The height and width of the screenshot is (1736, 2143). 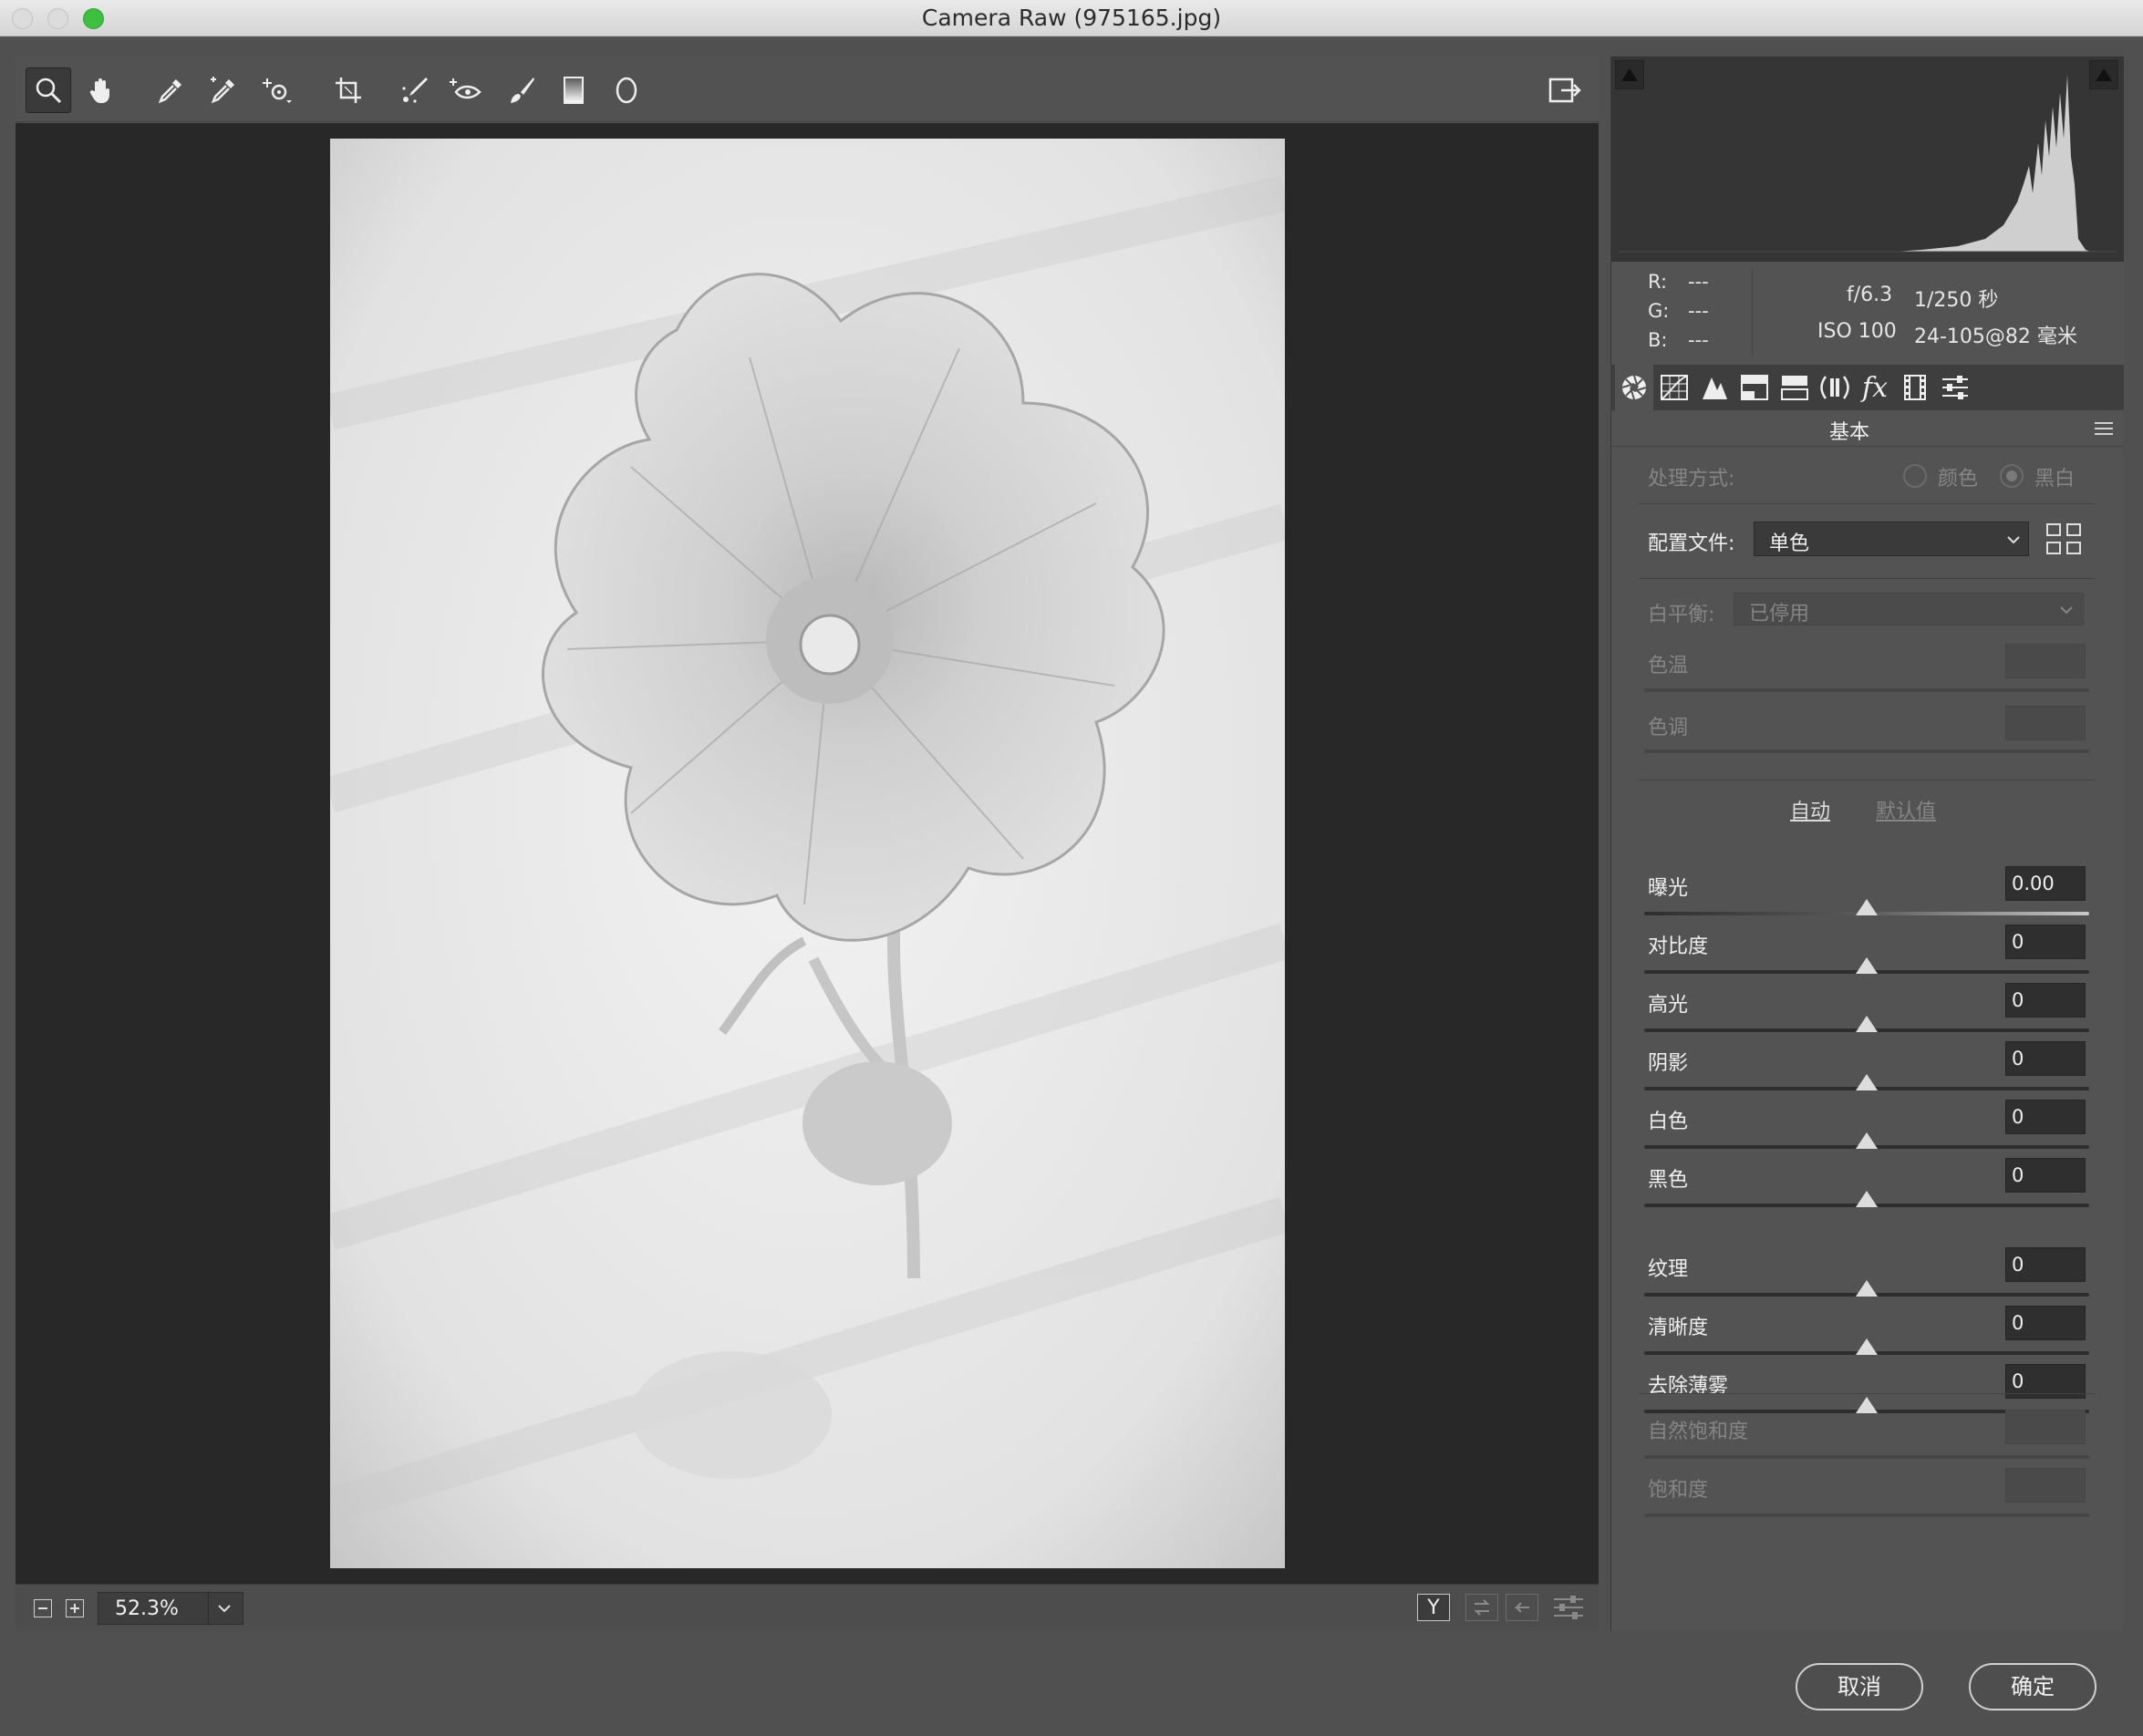 I want to click on radial-filter-tool-button, so click(x=626, y=90).